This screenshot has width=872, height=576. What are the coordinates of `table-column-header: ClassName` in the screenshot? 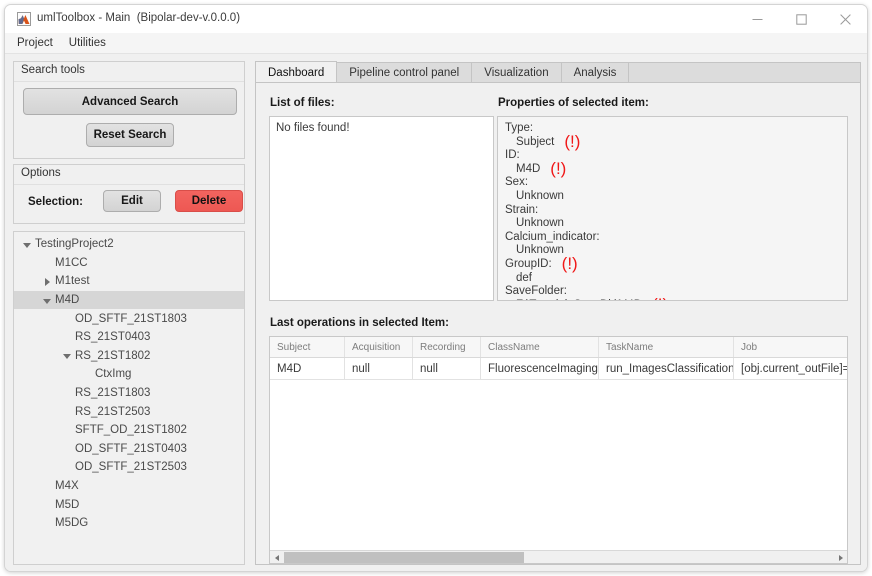 It's located at (540, 347).